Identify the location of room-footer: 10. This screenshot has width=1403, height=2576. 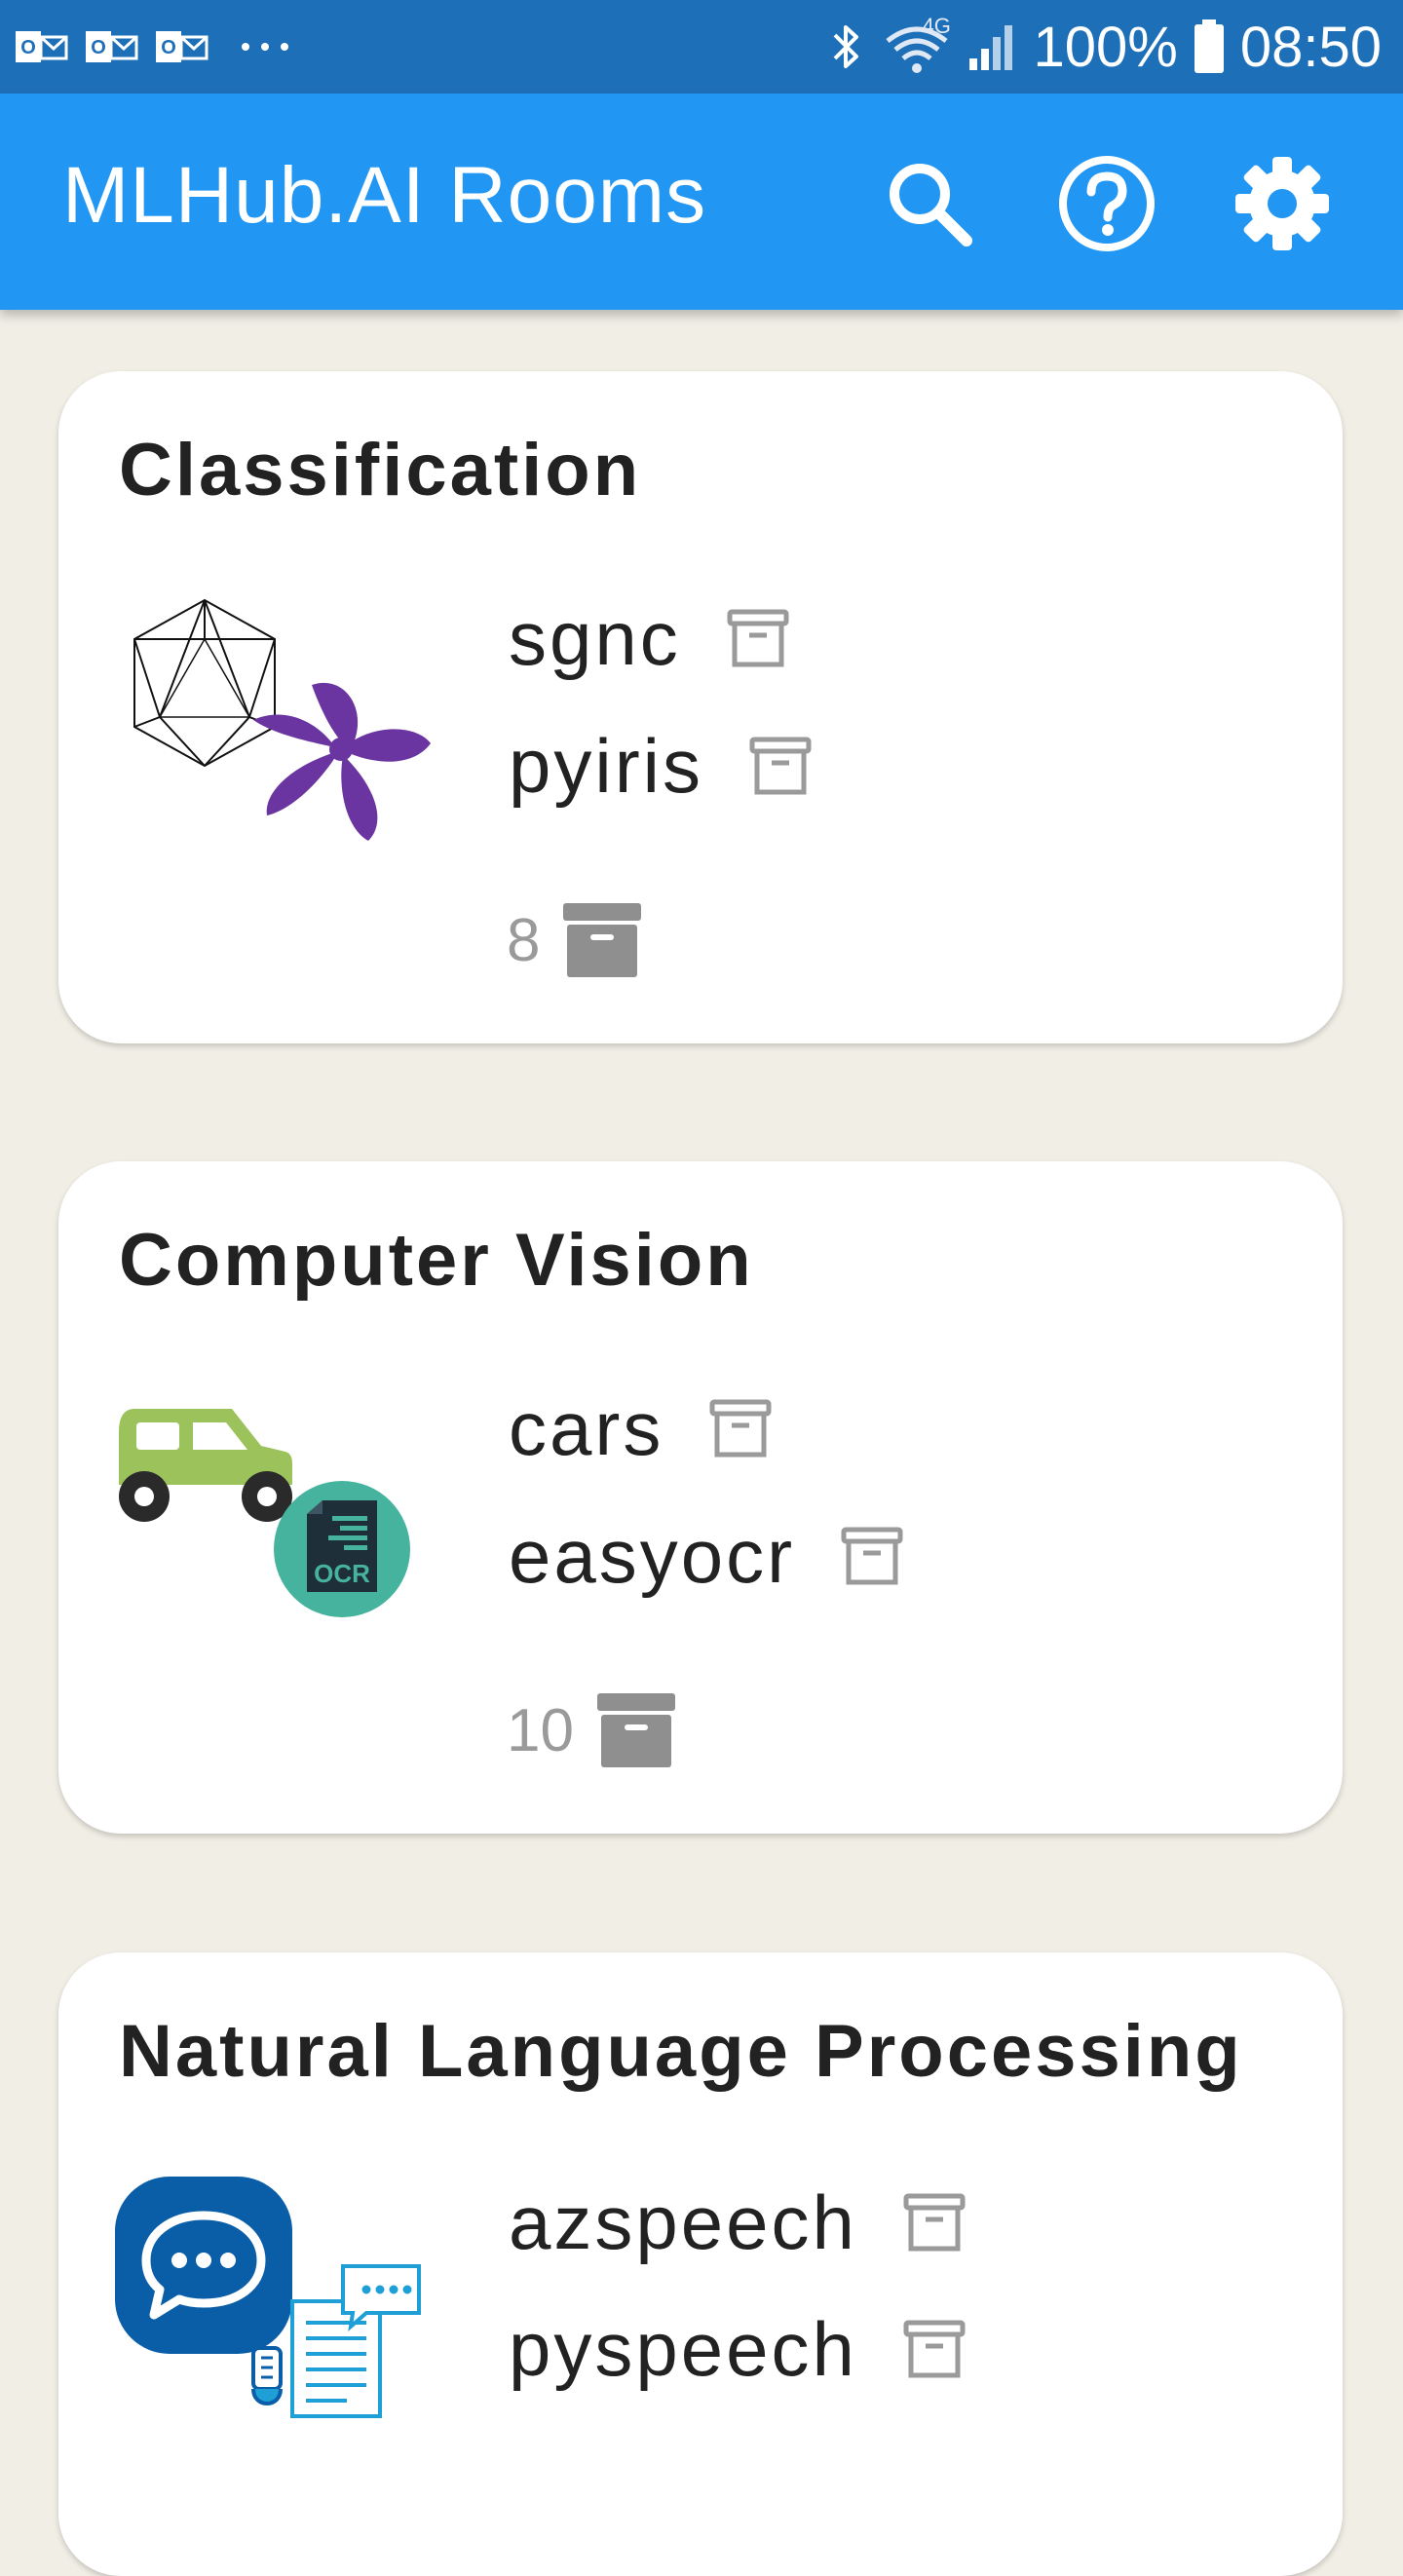
(591, 1730).